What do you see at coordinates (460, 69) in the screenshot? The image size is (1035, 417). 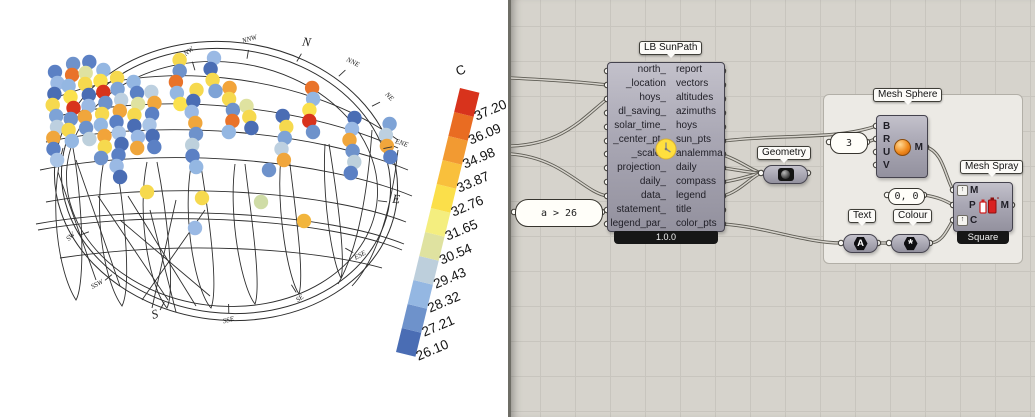 I see `legend-title: C` at bounding box center [460, 69].